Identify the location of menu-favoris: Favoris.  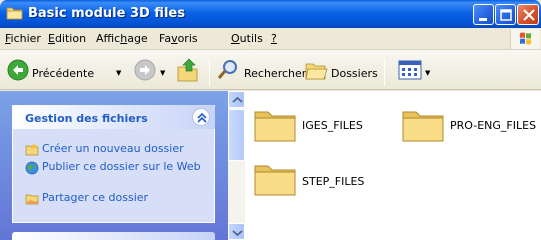
(178, 38).